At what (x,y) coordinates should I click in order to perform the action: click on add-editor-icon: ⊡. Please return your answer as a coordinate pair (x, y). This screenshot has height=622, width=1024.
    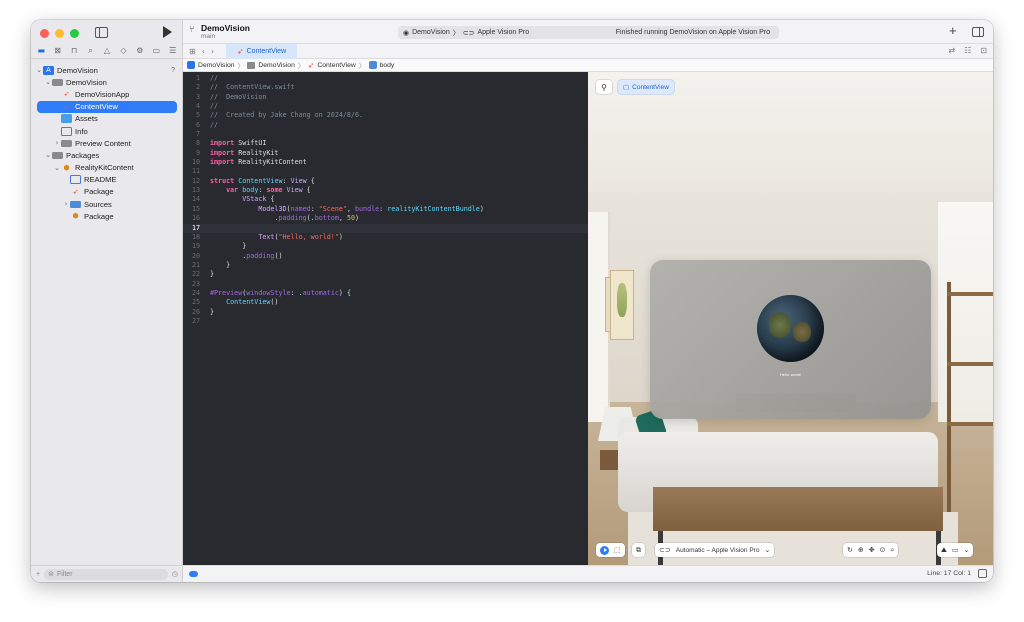
    Looking at the image, I should click on (983, 50).